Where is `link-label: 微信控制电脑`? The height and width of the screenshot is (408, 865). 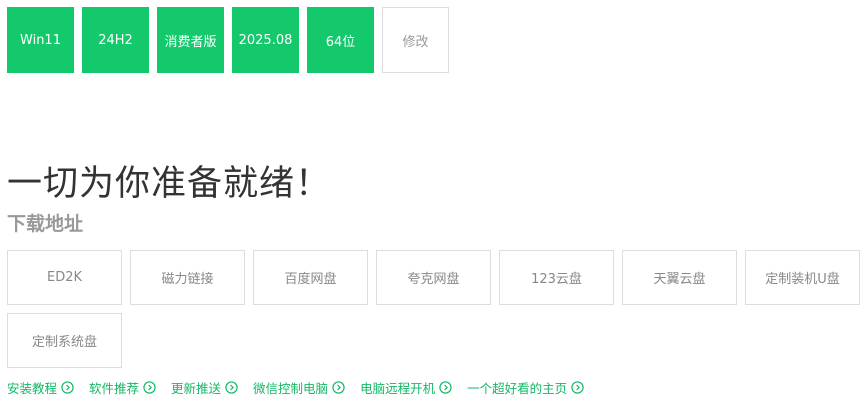
link-label: 微信控制电脑 is located at coordinates (291, 388).